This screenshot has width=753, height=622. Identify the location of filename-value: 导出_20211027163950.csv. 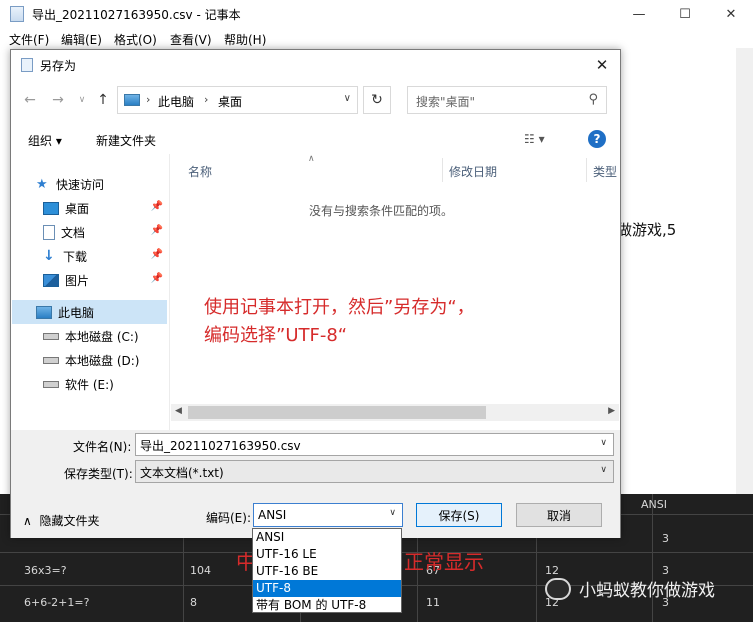
(220, 446).